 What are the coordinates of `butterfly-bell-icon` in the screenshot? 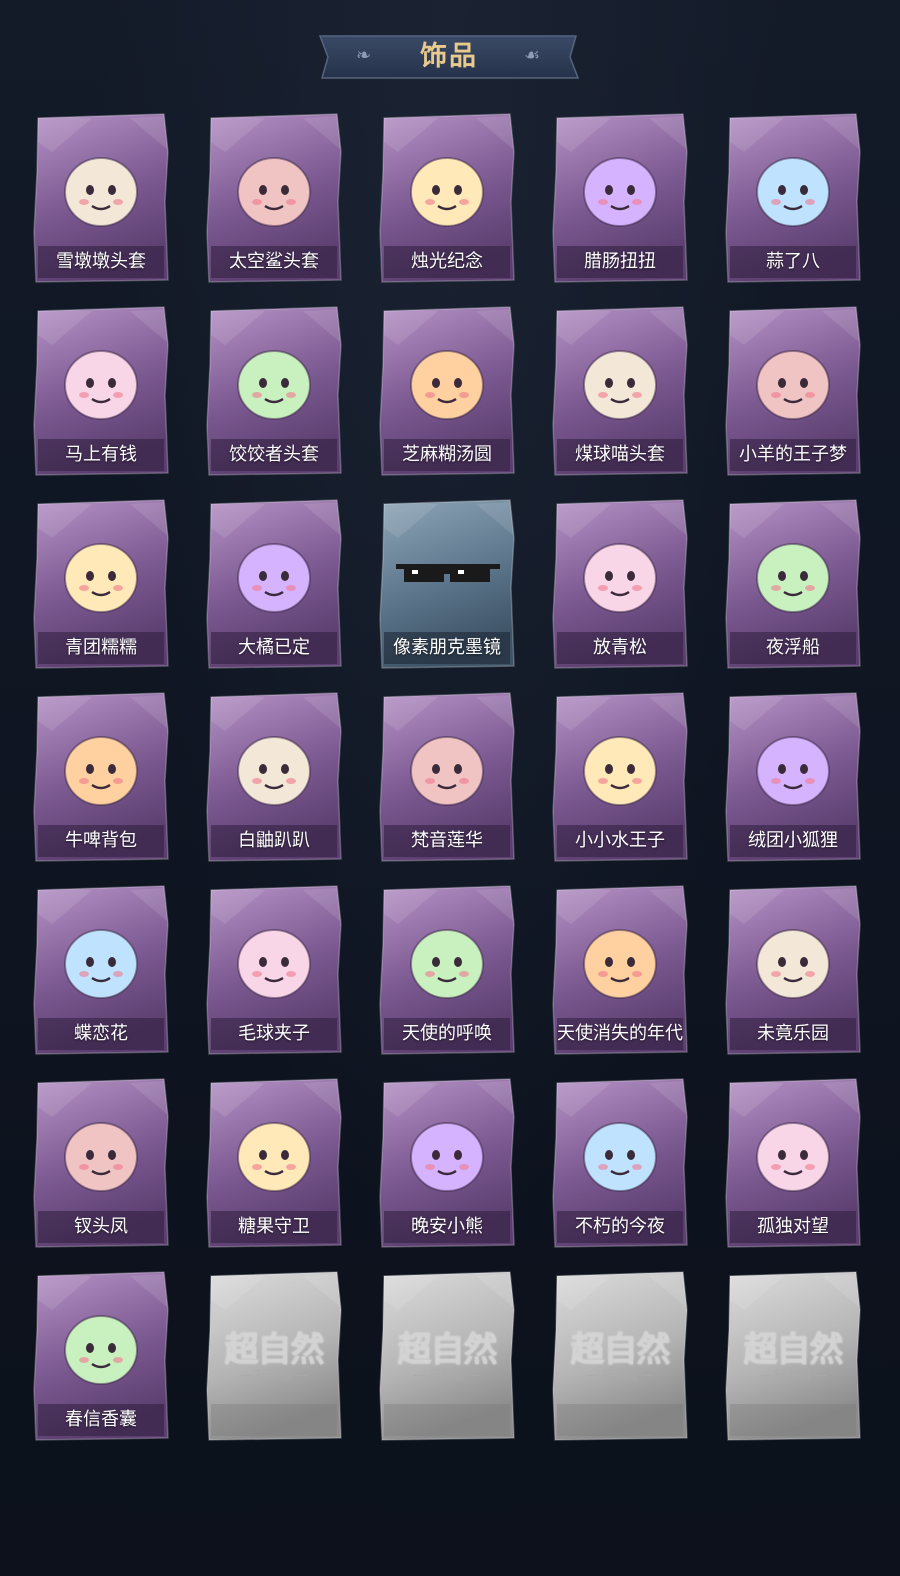 It's located at (101, 958).